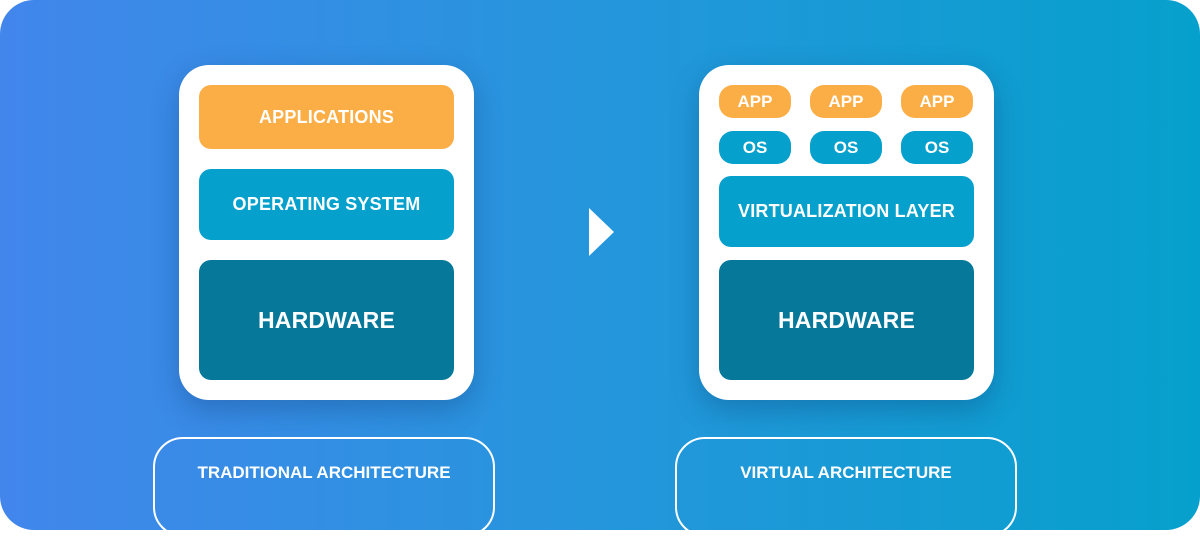 This screenshot has width=1200, height=537. I want to click on triangle-right-icon, so click(601, 232).